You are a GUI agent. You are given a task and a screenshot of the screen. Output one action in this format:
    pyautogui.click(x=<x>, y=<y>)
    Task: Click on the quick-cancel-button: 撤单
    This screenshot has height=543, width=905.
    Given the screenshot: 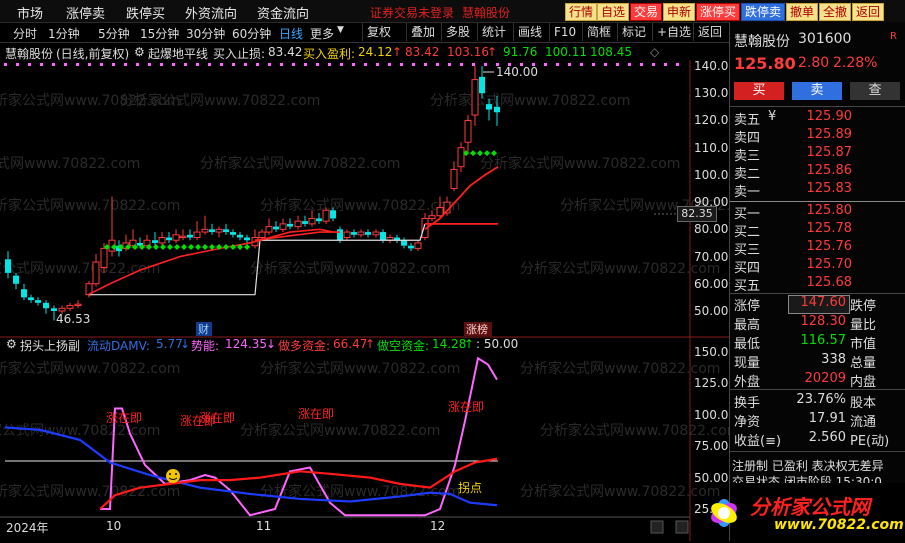 What is the action you would take?
    pyautogui.click(x=802, y=12)
    